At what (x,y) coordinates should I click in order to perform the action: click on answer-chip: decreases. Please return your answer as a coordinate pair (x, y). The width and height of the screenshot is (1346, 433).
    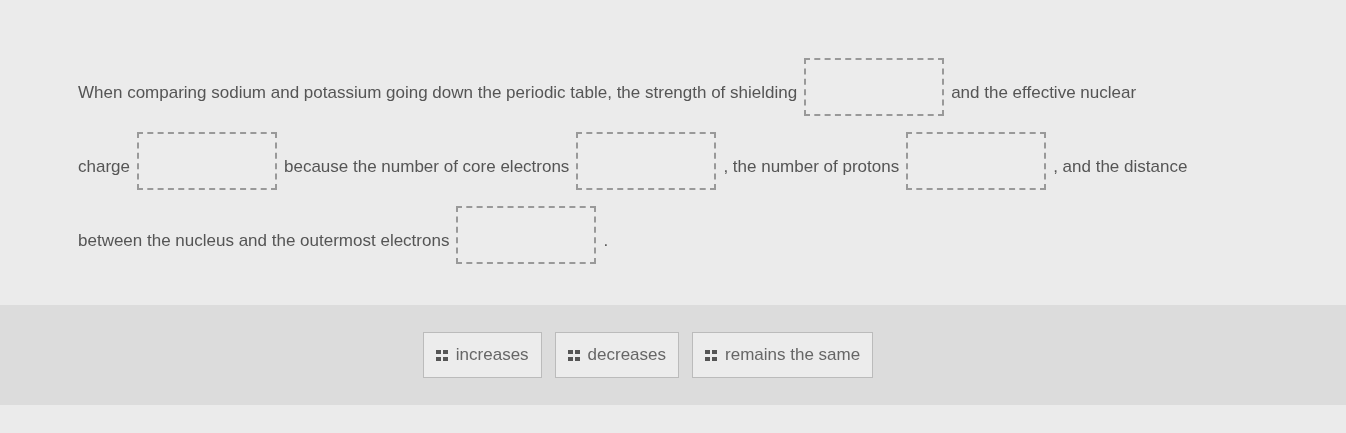
    Looking at the image, I should click on (617, 355).